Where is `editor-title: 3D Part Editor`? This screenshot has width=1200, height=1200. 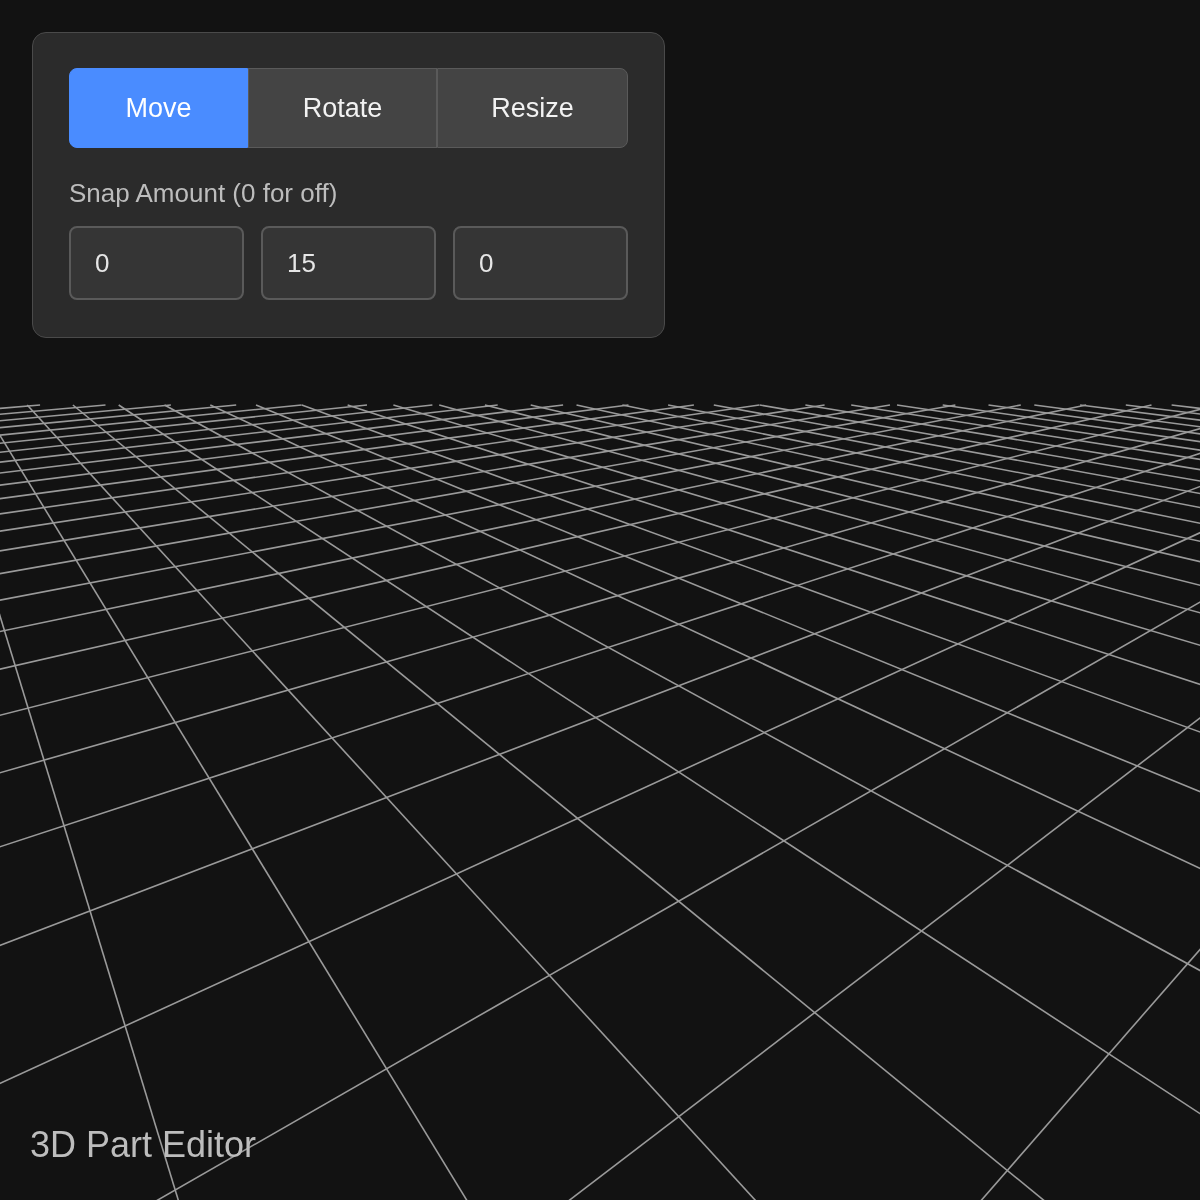 editor-title: 3D Part Editor is located at coordinates (143, 1144).